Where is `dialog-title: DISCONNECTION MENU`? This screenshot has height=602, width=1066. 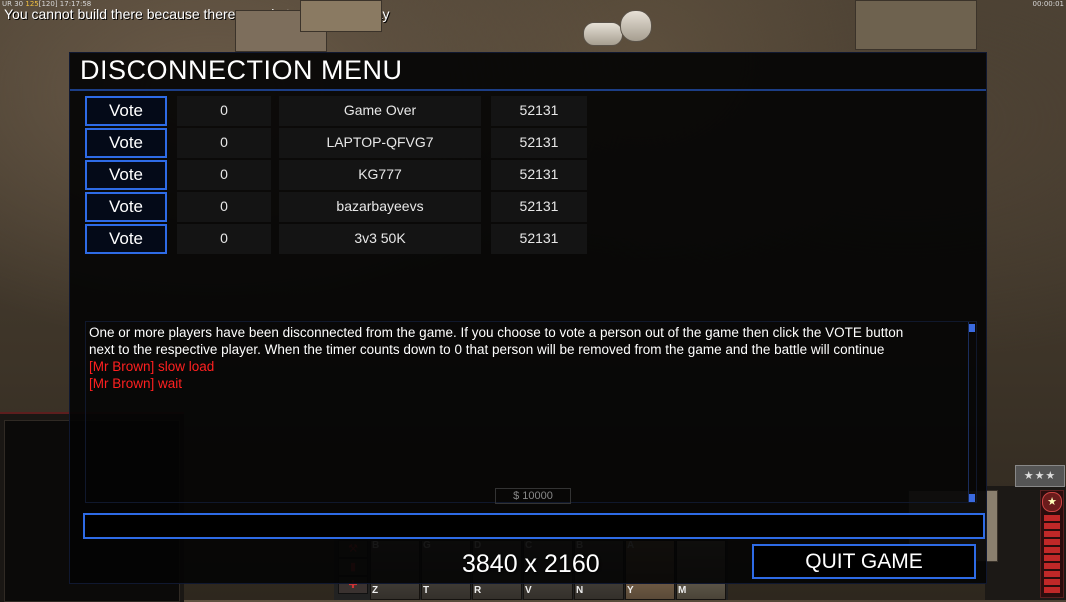 dialog-title: DISCONNECTION MENU is located at coordinates (241, 70).